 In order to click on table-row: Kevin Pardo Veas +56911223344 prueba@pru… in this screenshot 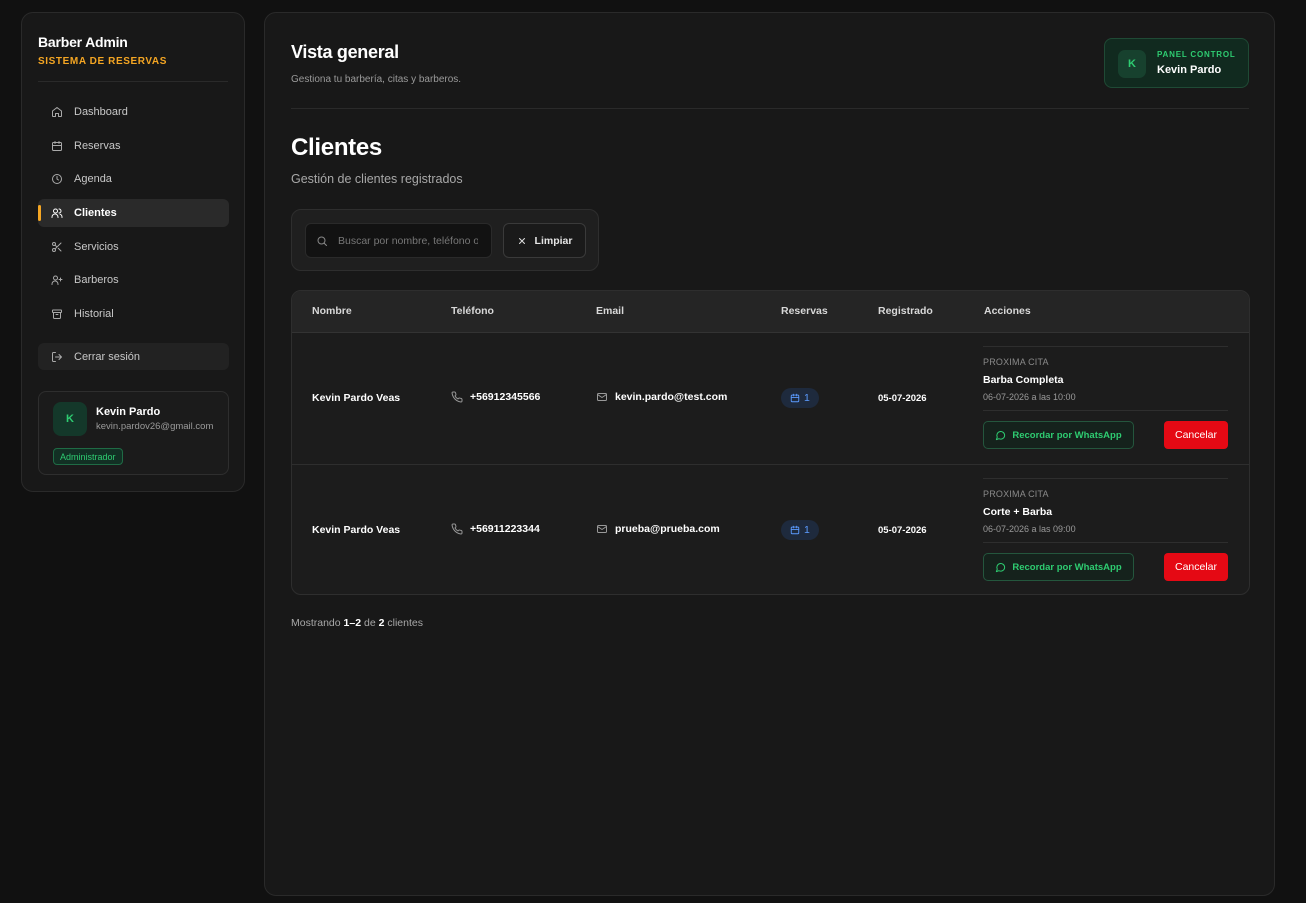, I will do `click(770, 529)`.